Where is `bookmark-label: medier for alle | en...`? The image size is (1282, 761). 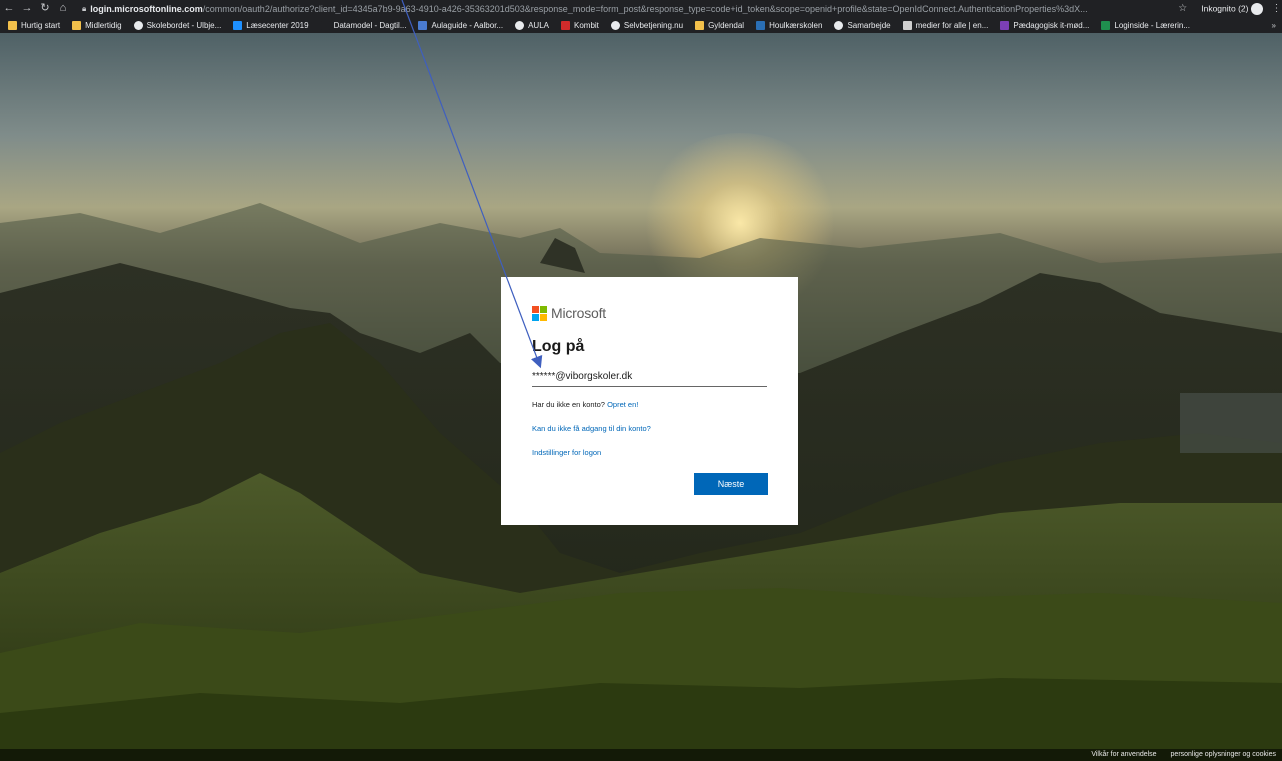 bookmark-label: medier for alle | en... is located at coordinates (952, 25).